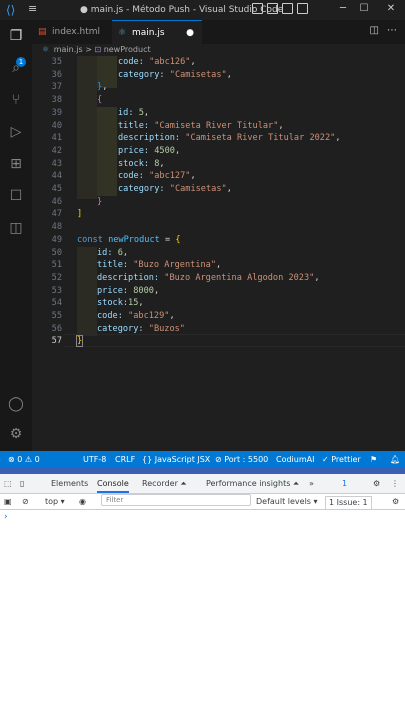 Image resolution: width=405 pixels, height=720 pixels. Describe the element at coordinates (68, 49) in the screenshot. I see `breadcrumb-file: main.js` at that location.